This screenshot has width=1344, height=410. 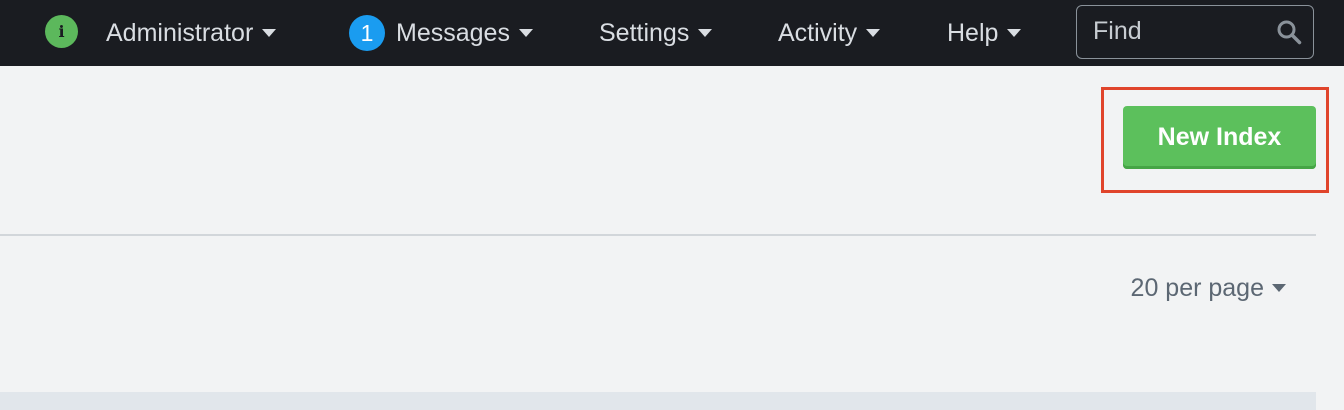 I want to click on find-search-input, so click(x=1178, y=31).